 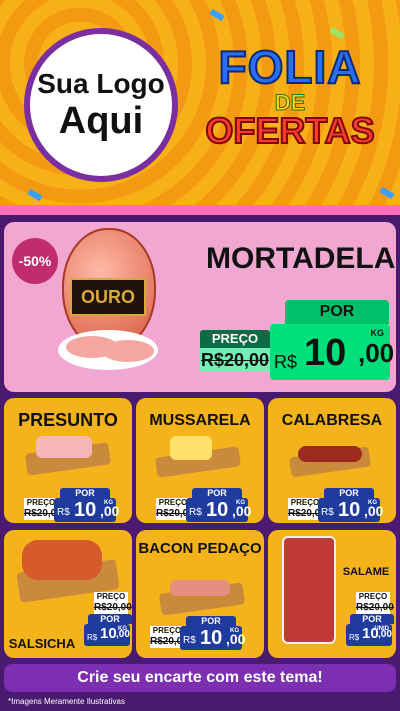 What do you see at coordinates (289, 130) in the screenshot?
I see `theme-line-3: OFERTAS` at bounding box center [289, 130].